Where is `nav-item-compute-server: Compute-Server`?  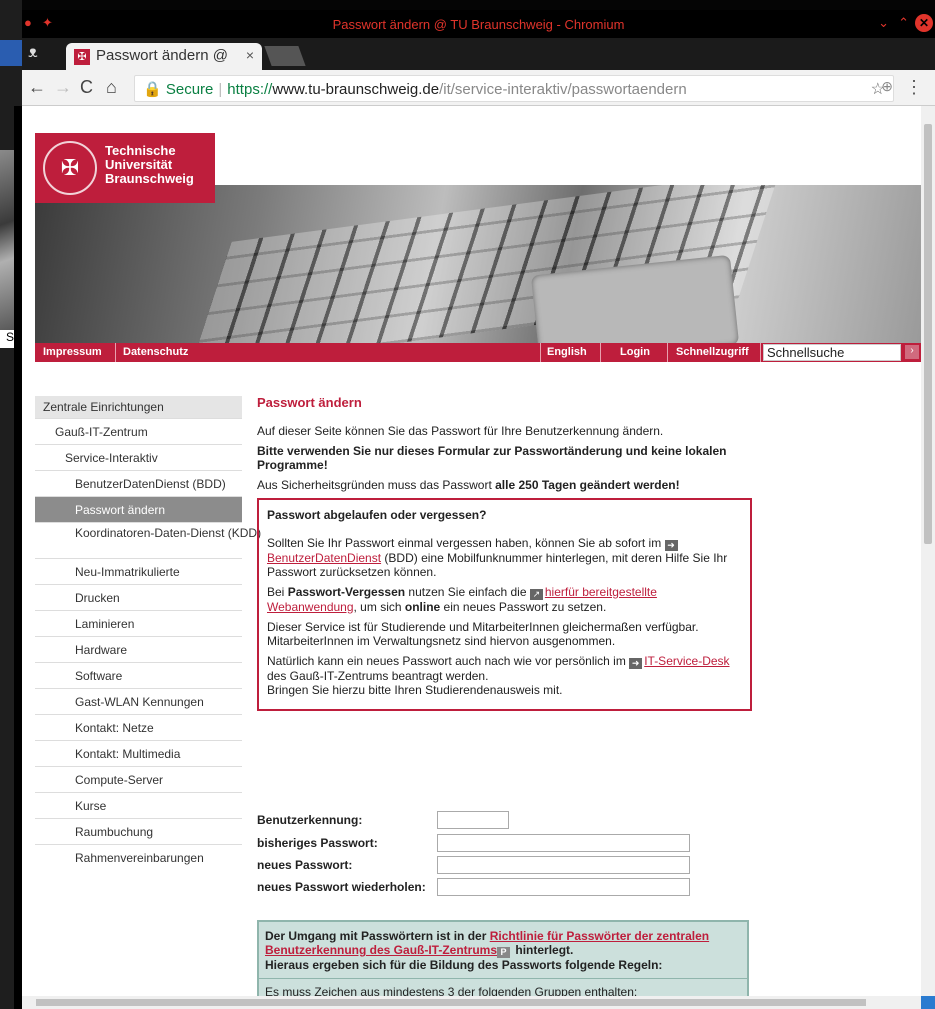 nav-item-compute-server: Compute-Server is located at coordinates (138, 780).